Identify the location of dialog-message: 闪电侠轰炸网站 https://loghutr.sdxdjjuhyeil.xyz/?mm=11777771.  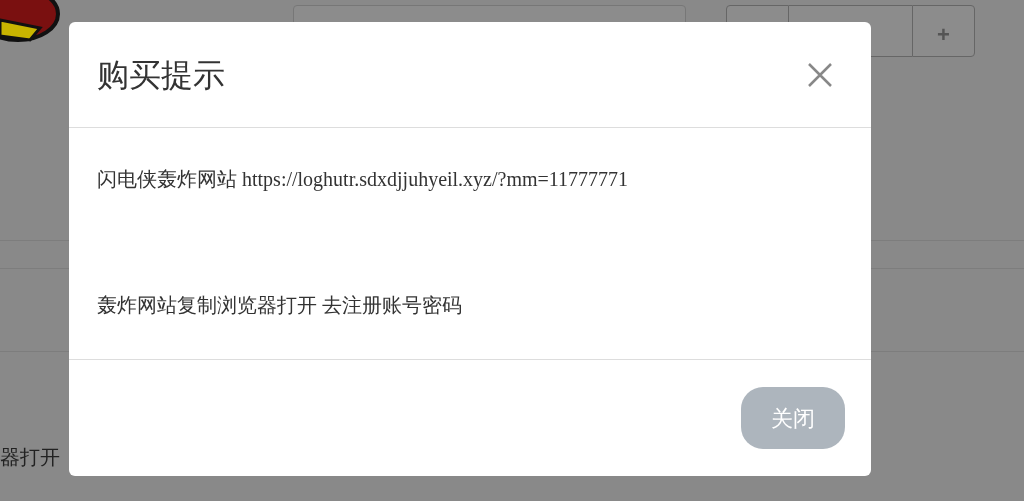
(363, 180).